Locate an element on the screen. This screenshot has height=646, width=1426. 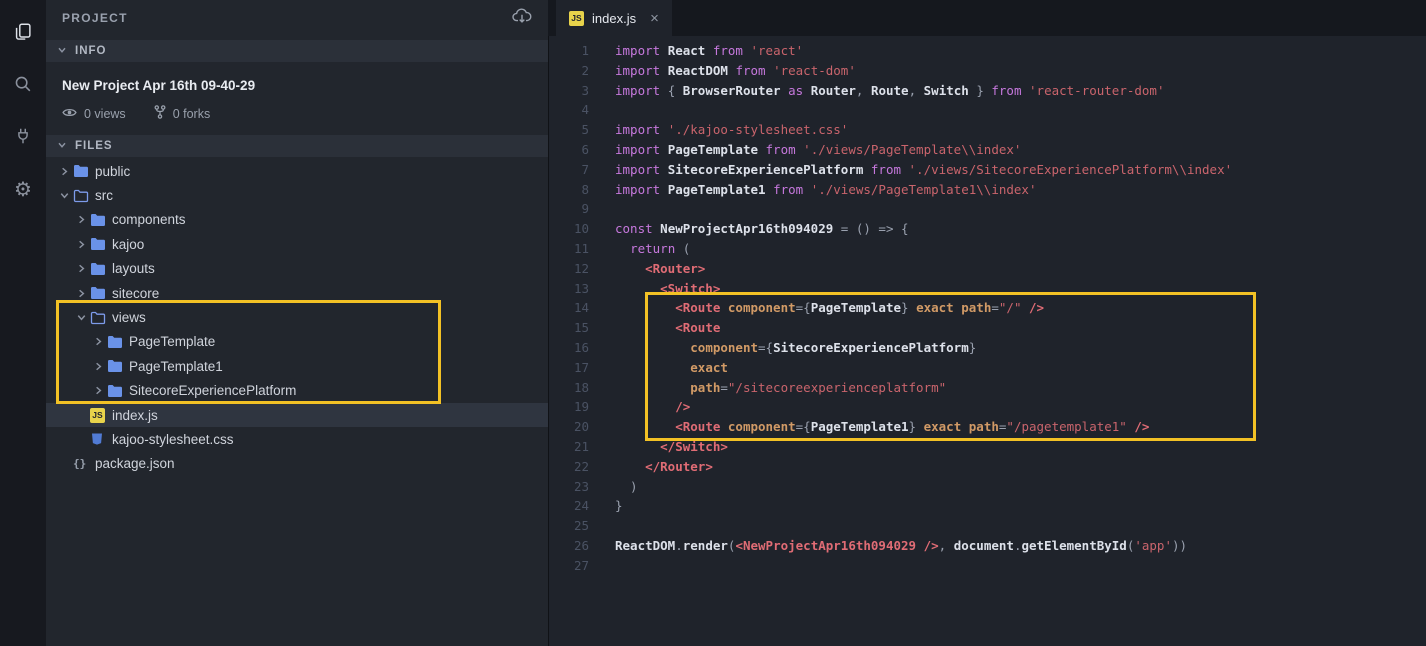
forks-count: 0 forks is located at coordinates (191, 113).